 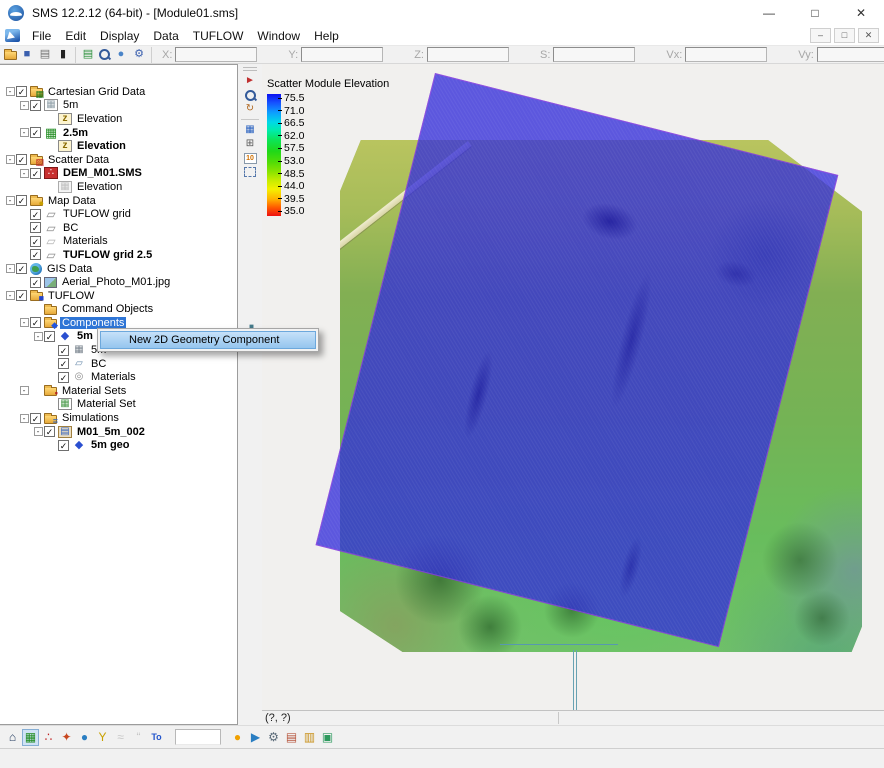 I want to click on renumber-grid-10-tool-icon: 10, so click(x=250, y=158).